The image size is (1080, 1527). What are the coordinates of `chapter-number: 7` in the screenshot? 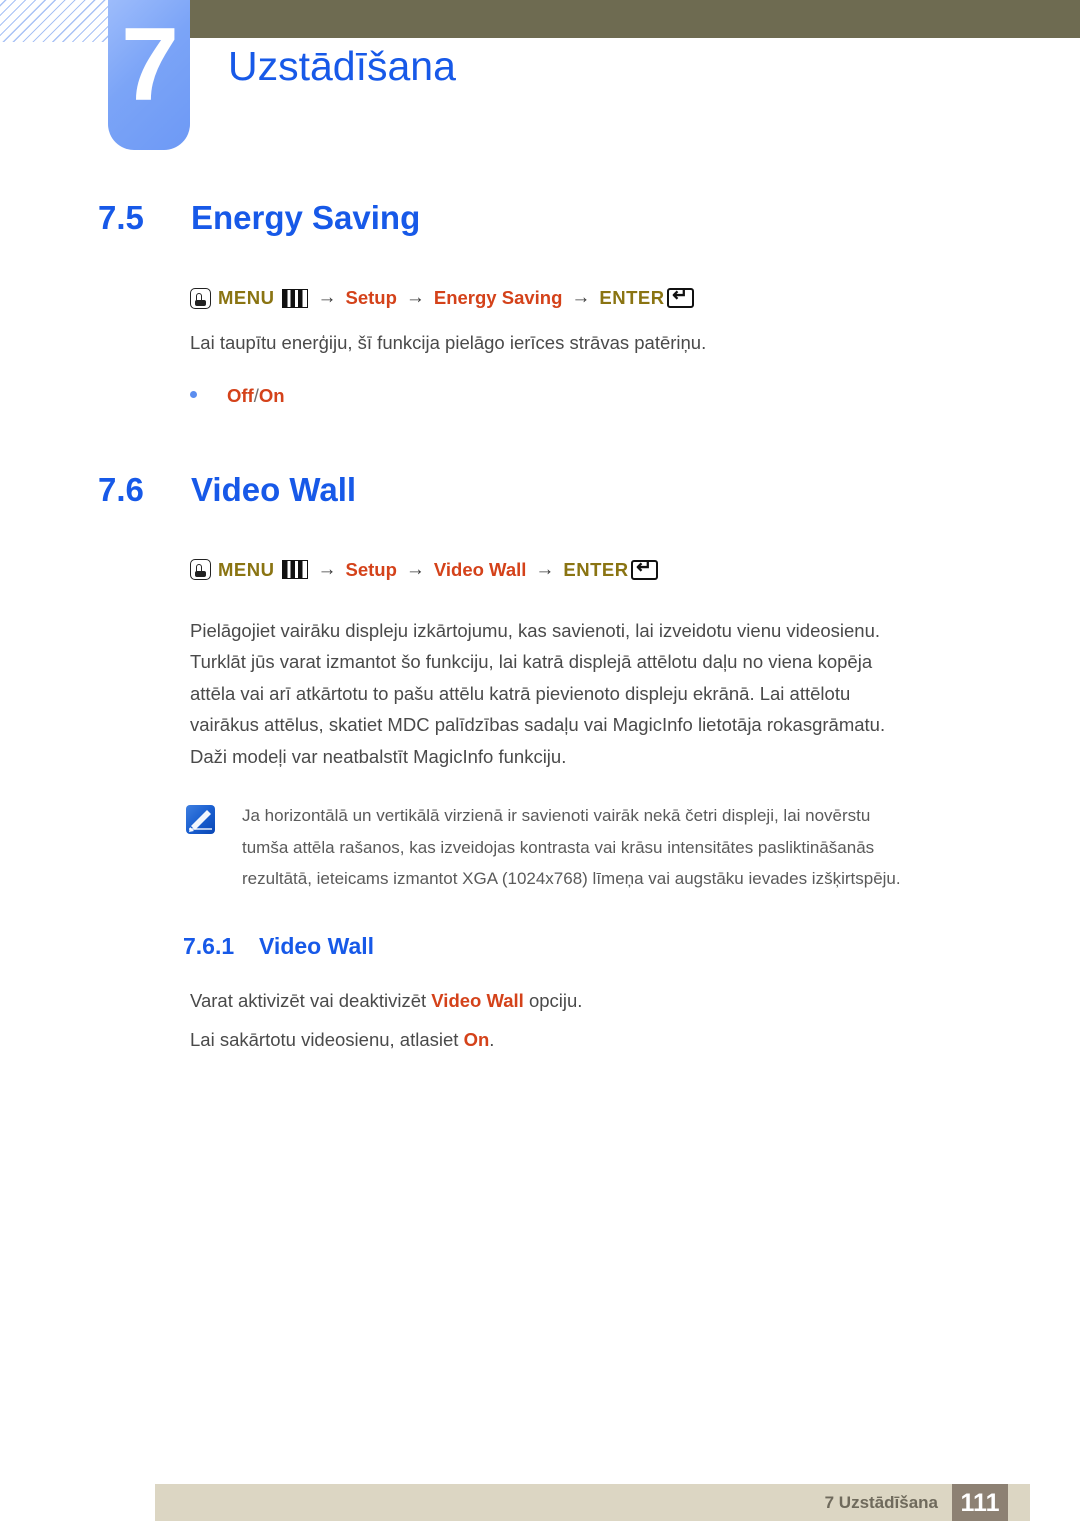 It's located at (150, 65).